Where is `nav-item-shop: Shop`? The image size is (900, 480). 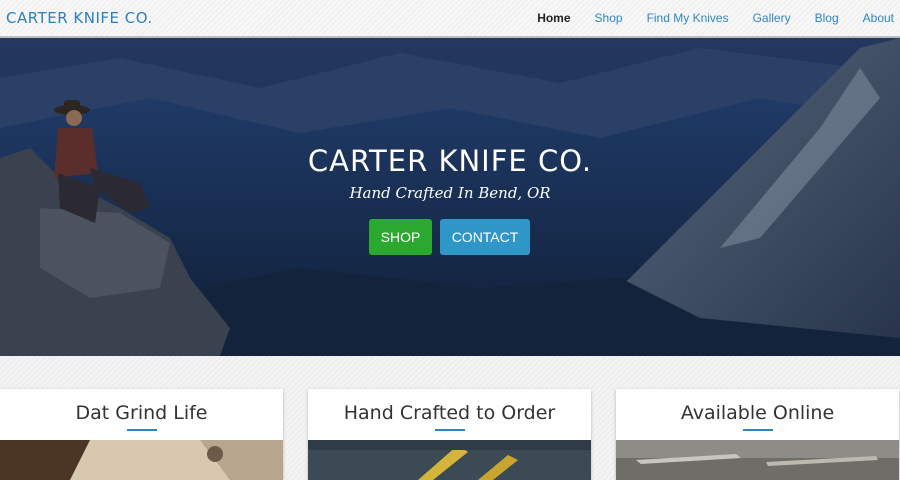
nav-item-shop: Shop is located at coordinates (609, 18).